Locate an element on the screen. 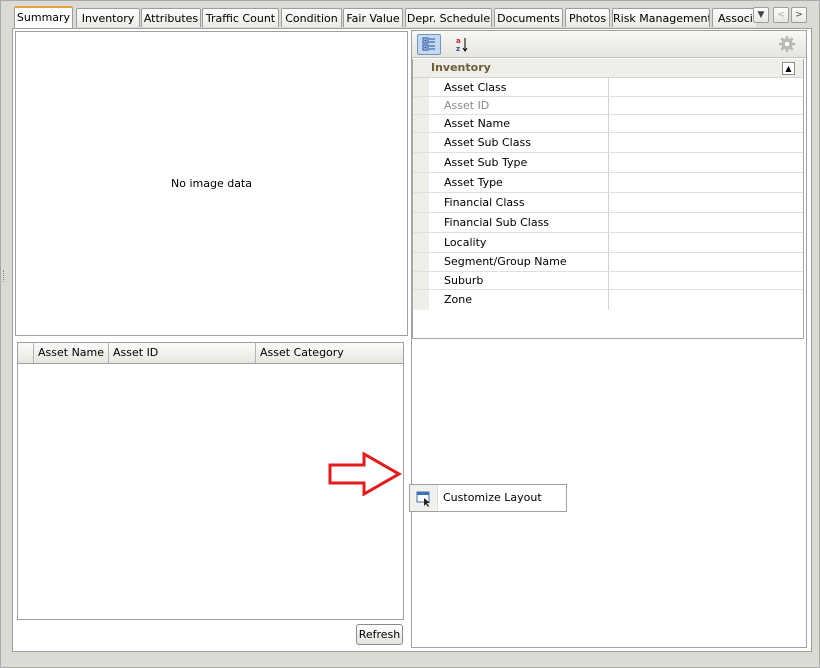 The height and width of the screenshot is (668, 820). property-grid-toolbar: a z is located at coordinates (609, 44).